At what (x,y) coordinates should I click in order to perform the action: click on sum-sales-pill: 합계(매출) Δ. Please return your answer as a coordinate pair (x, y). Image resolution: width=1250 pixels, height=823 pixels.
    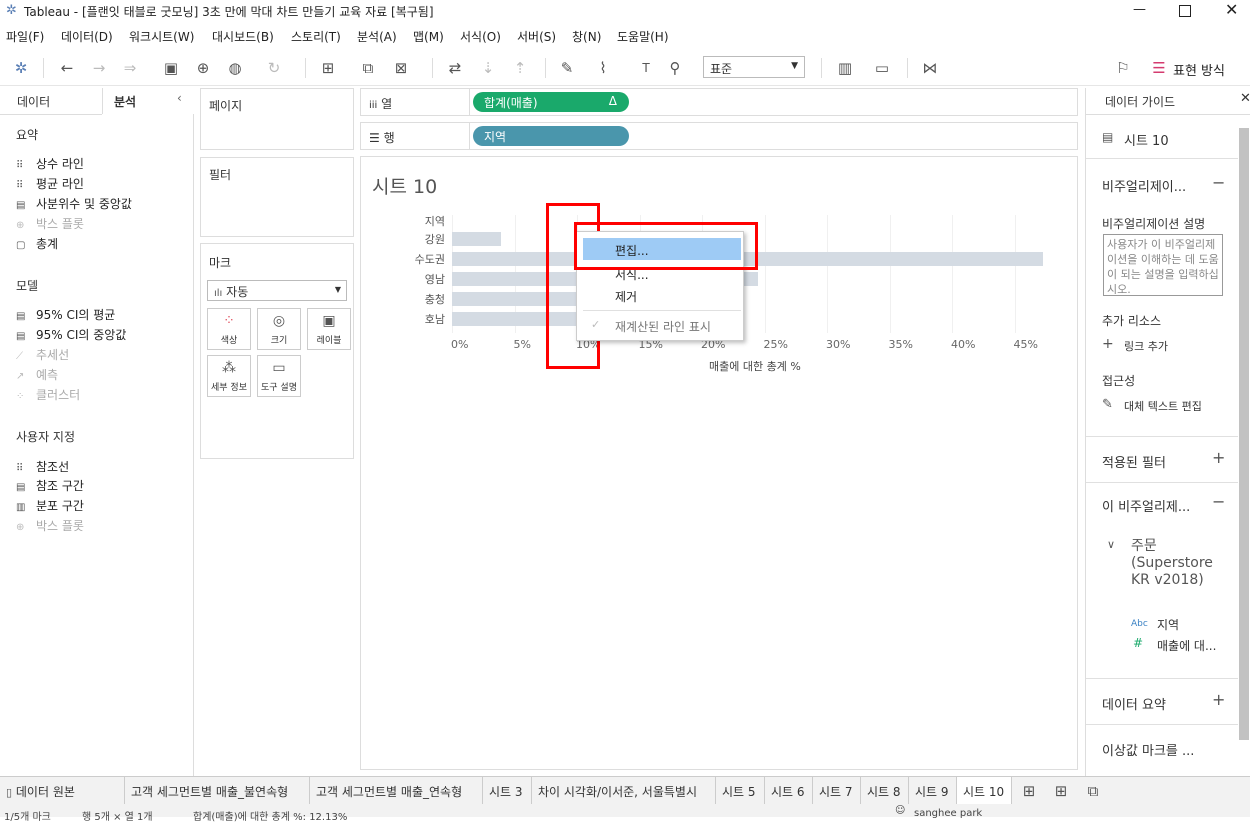
    Looking at the image, I should click on (551, 102).